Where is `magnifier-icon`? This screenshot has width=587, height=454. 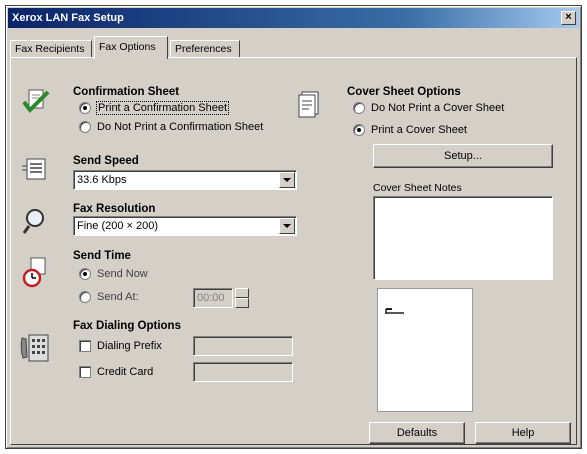 magnifier-icon is located at coordinates (33, 221).